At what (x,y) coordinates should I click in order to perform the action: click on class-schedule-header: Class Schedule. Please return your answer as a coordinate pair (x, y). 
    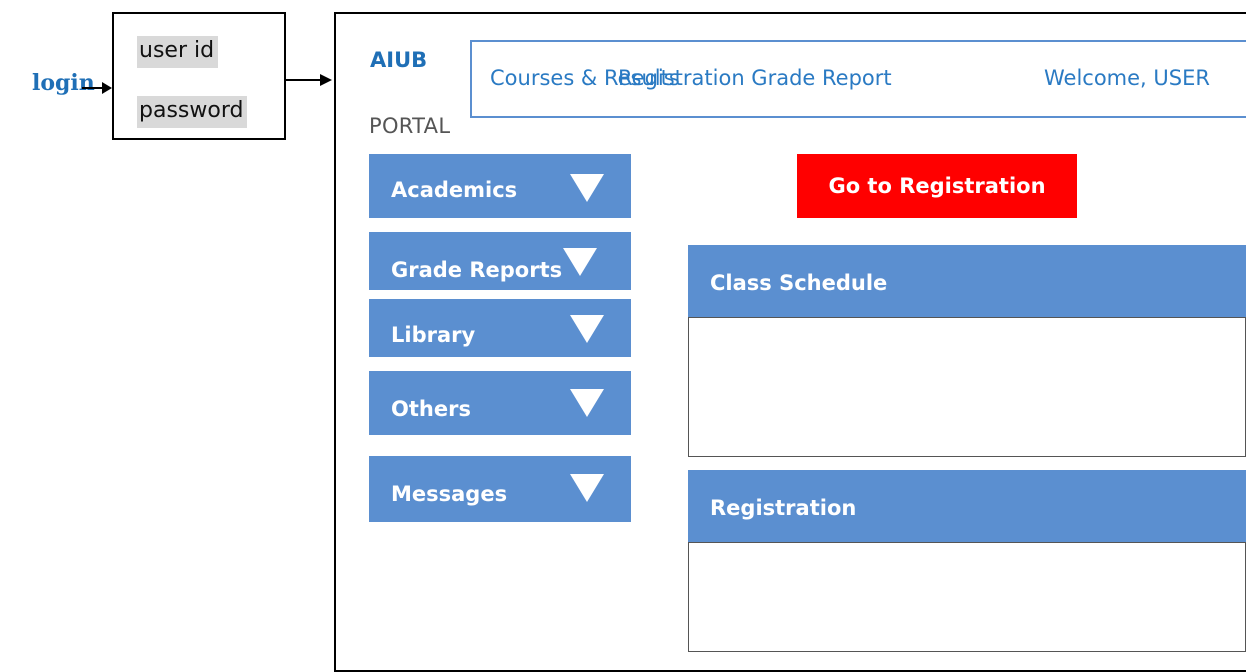
    Looking at the image, I should click on (967, 281).